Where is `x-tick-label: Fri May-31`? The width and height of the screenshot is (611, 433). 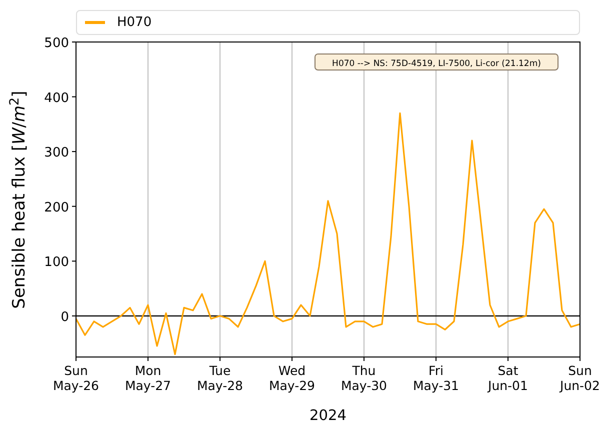
x-tick-label: Fri May-31 is located at coordinates (436, 378).